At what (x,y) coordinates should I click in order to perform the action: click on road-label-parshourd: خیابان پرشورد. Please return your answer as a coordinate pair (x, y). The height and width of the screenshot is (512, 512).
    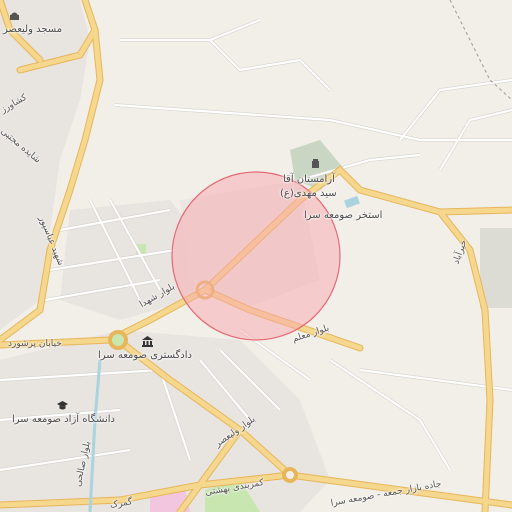
    Looking at the image, I should click on (35, 344).